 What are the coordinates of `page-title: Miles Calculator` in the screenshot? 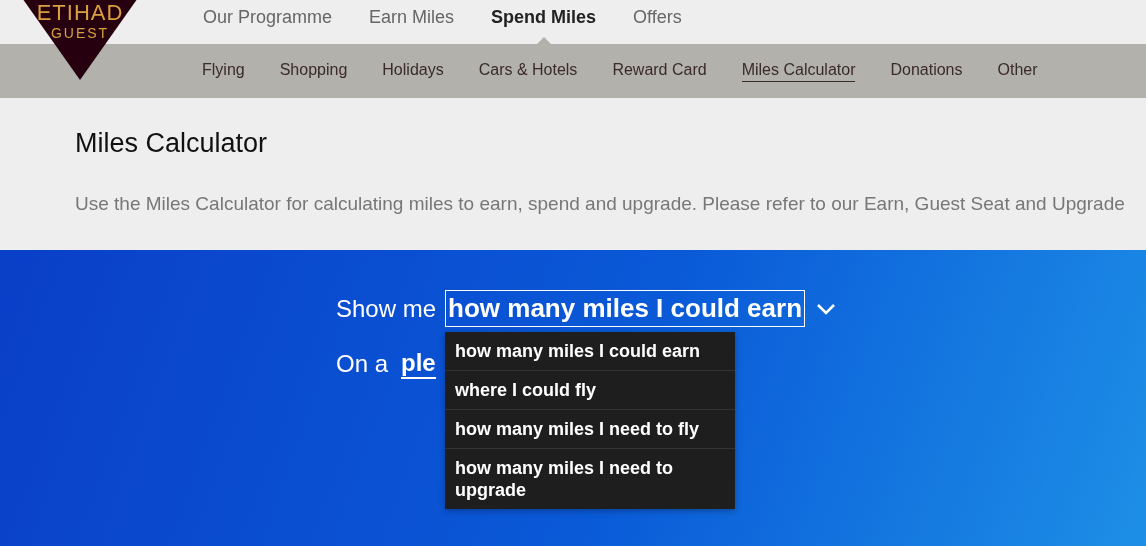 It's located at (172, 143).